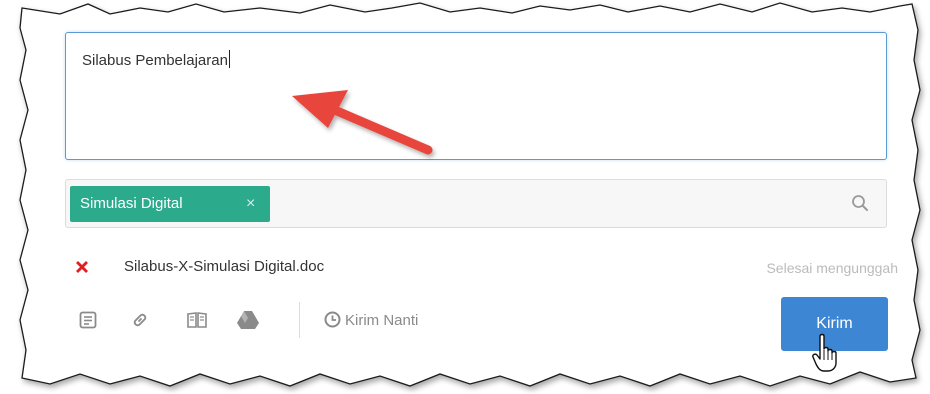  What do you see at coordinates (382, 320) in the screenshot?
I see `schedule-label: Kirim Nanti` at bounding box center [382, 320].